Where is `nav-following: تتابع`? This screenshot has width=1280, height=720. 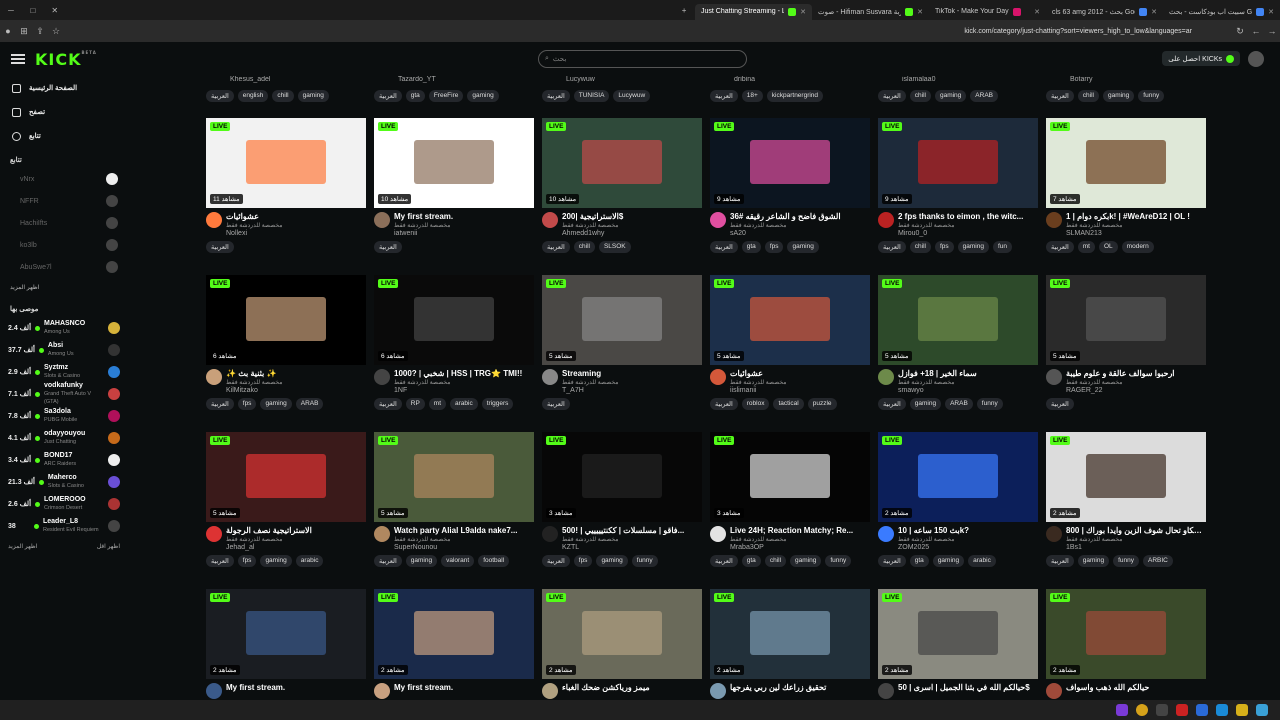 nav-following: تتابع is located at coordinates (64, 136).